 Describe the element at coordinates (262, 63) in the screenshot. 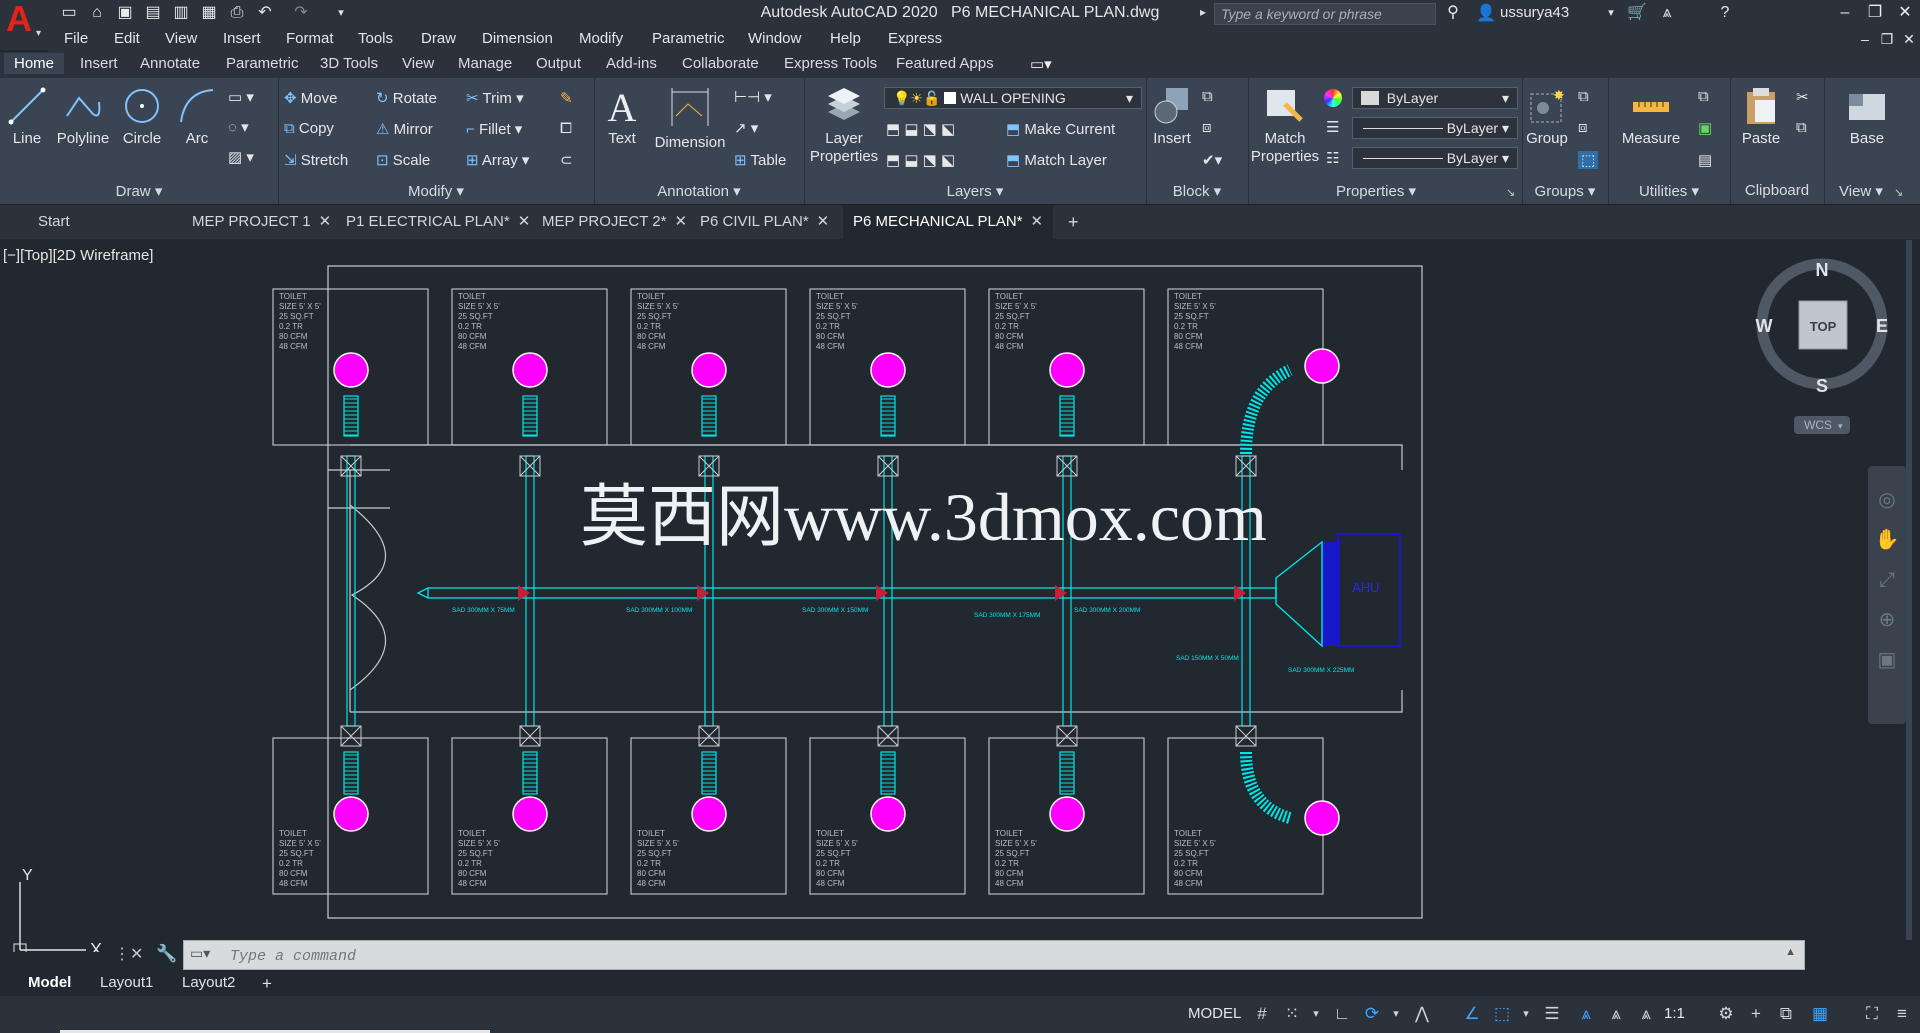

I see `tab-parametric: Parametric` at that location.